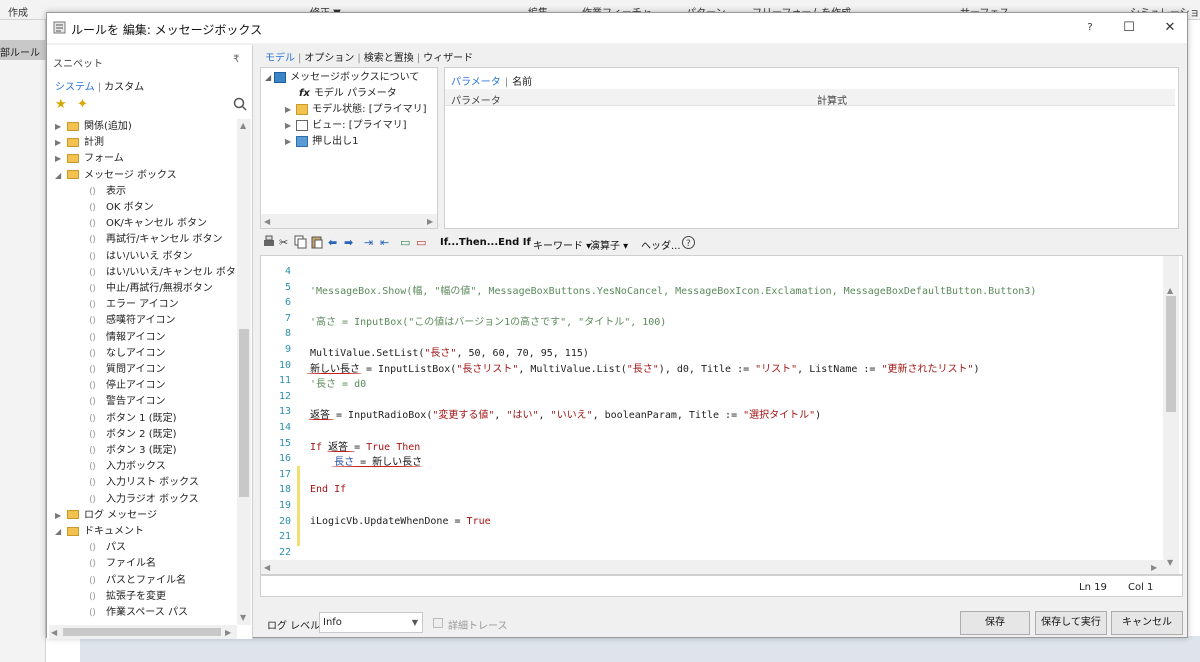 Image resolution: width=1200 pixels, height=662 pixels. I want to click on code-line: iLogicVb.UpdateWhenDone = True, so click(400, 521).